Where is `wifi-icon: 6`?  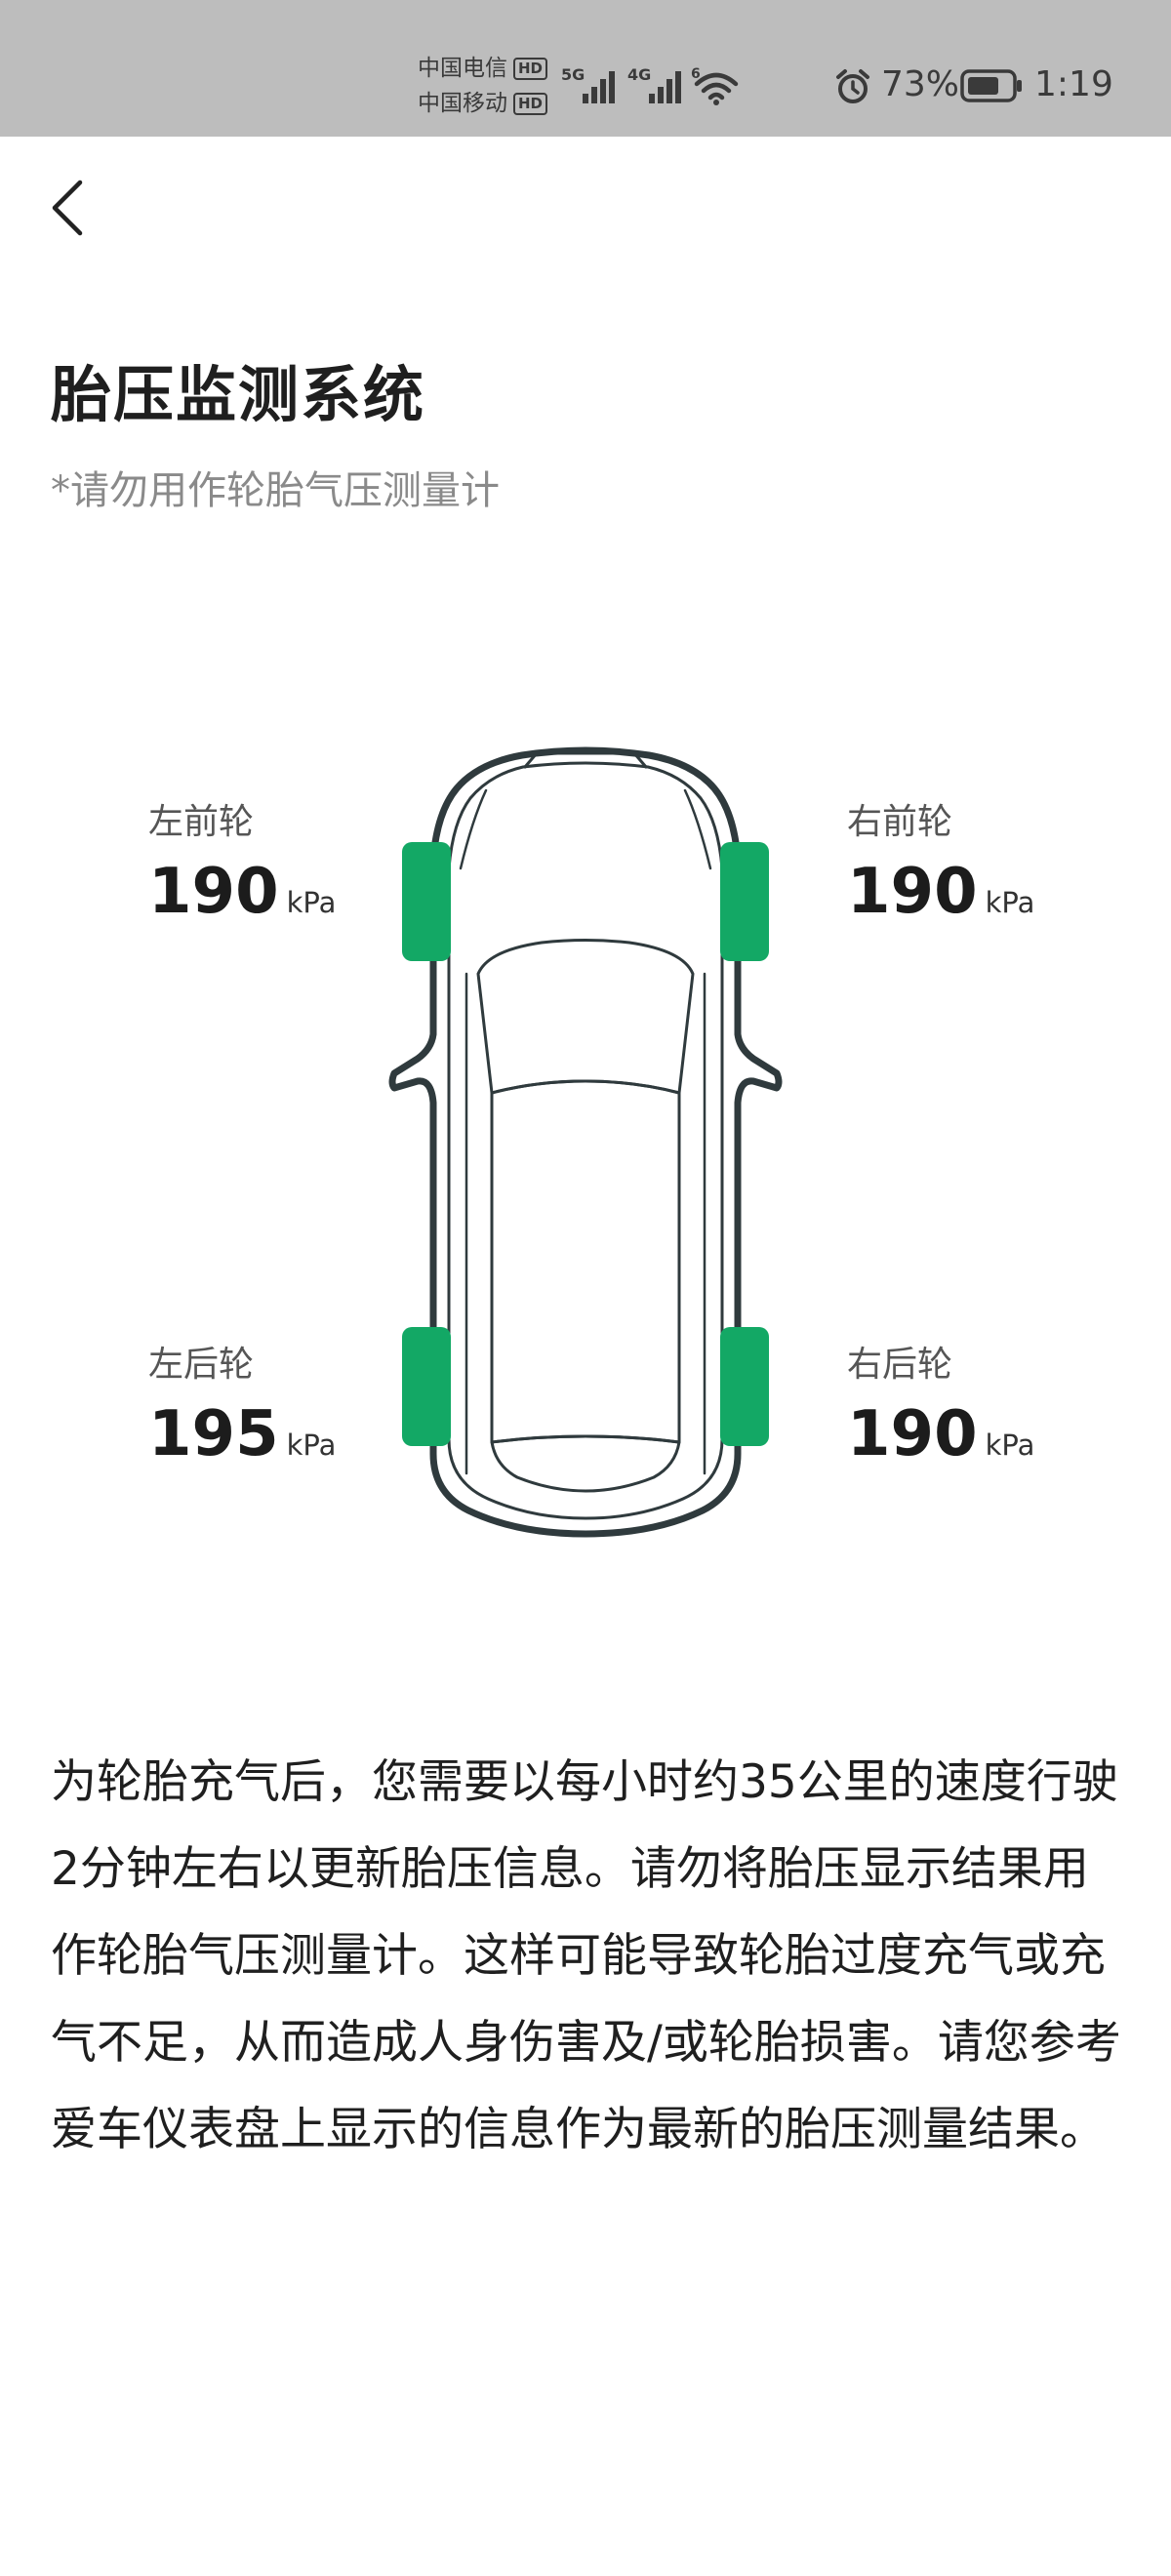
wifi-icon: 6 is located at coordinates (715, 85).